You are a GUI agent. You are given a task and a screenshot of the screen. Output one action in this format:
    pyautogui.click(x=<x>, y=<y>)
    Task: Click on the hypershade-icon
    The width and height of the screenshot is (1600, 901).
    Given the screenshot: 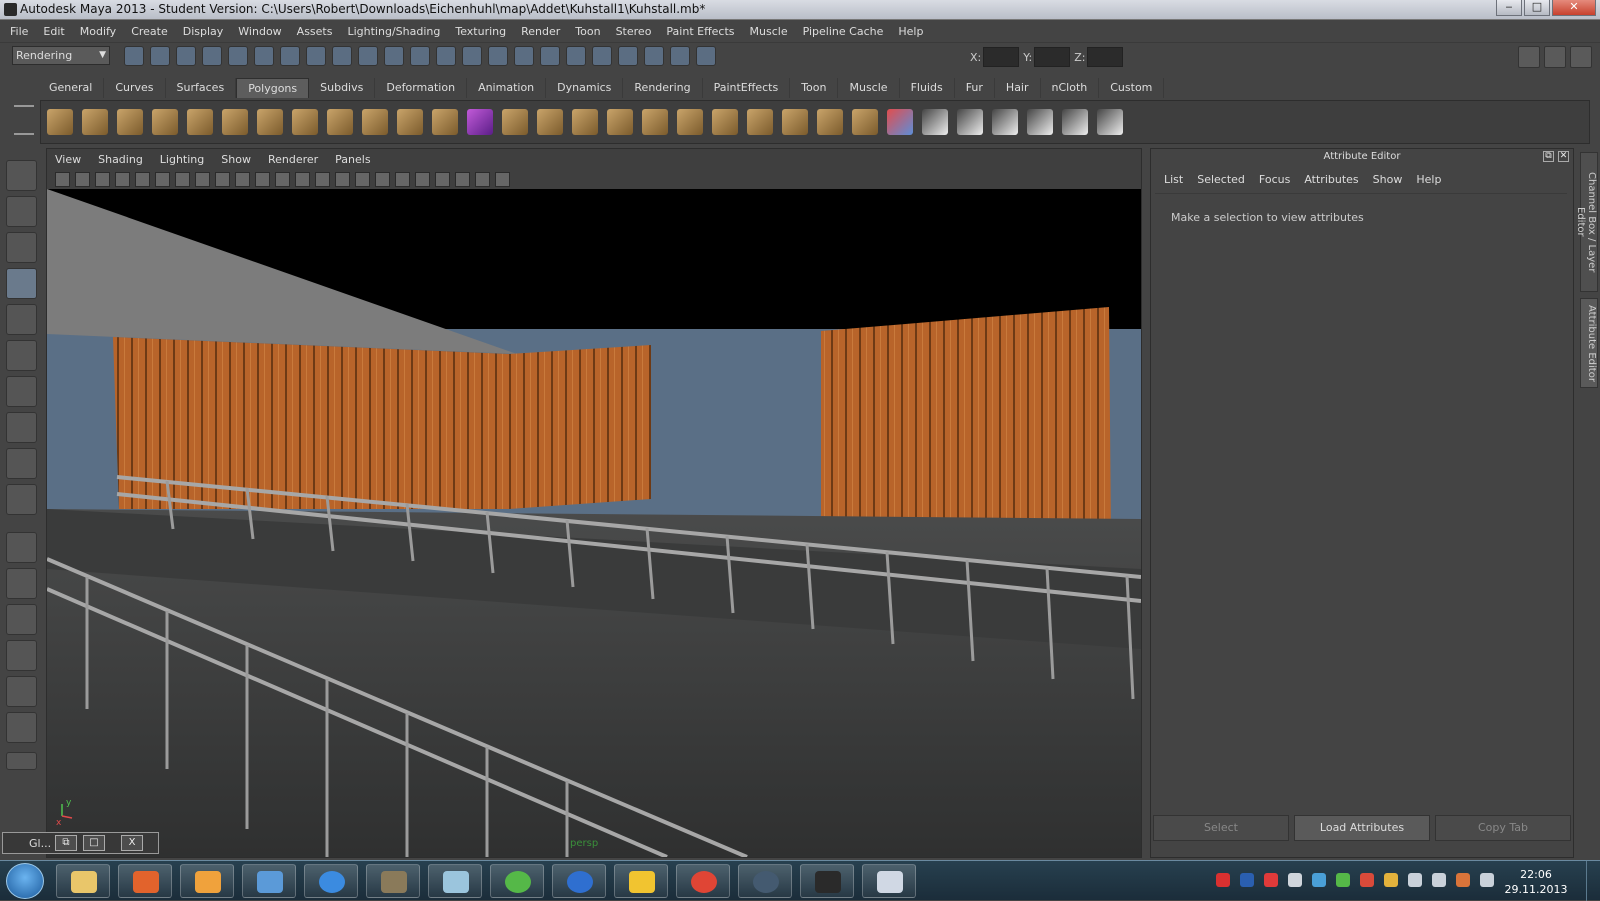 What is the action you would take?
    pyautogui.click(x=576, y=56)
    